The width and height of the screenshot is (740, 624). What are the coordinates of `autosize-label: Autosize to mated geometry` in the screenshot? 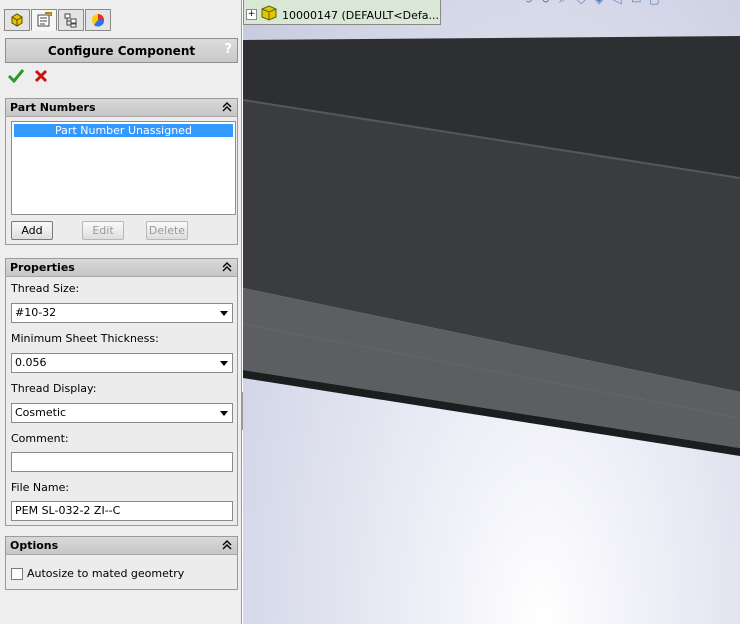 It's located at (106, 573).